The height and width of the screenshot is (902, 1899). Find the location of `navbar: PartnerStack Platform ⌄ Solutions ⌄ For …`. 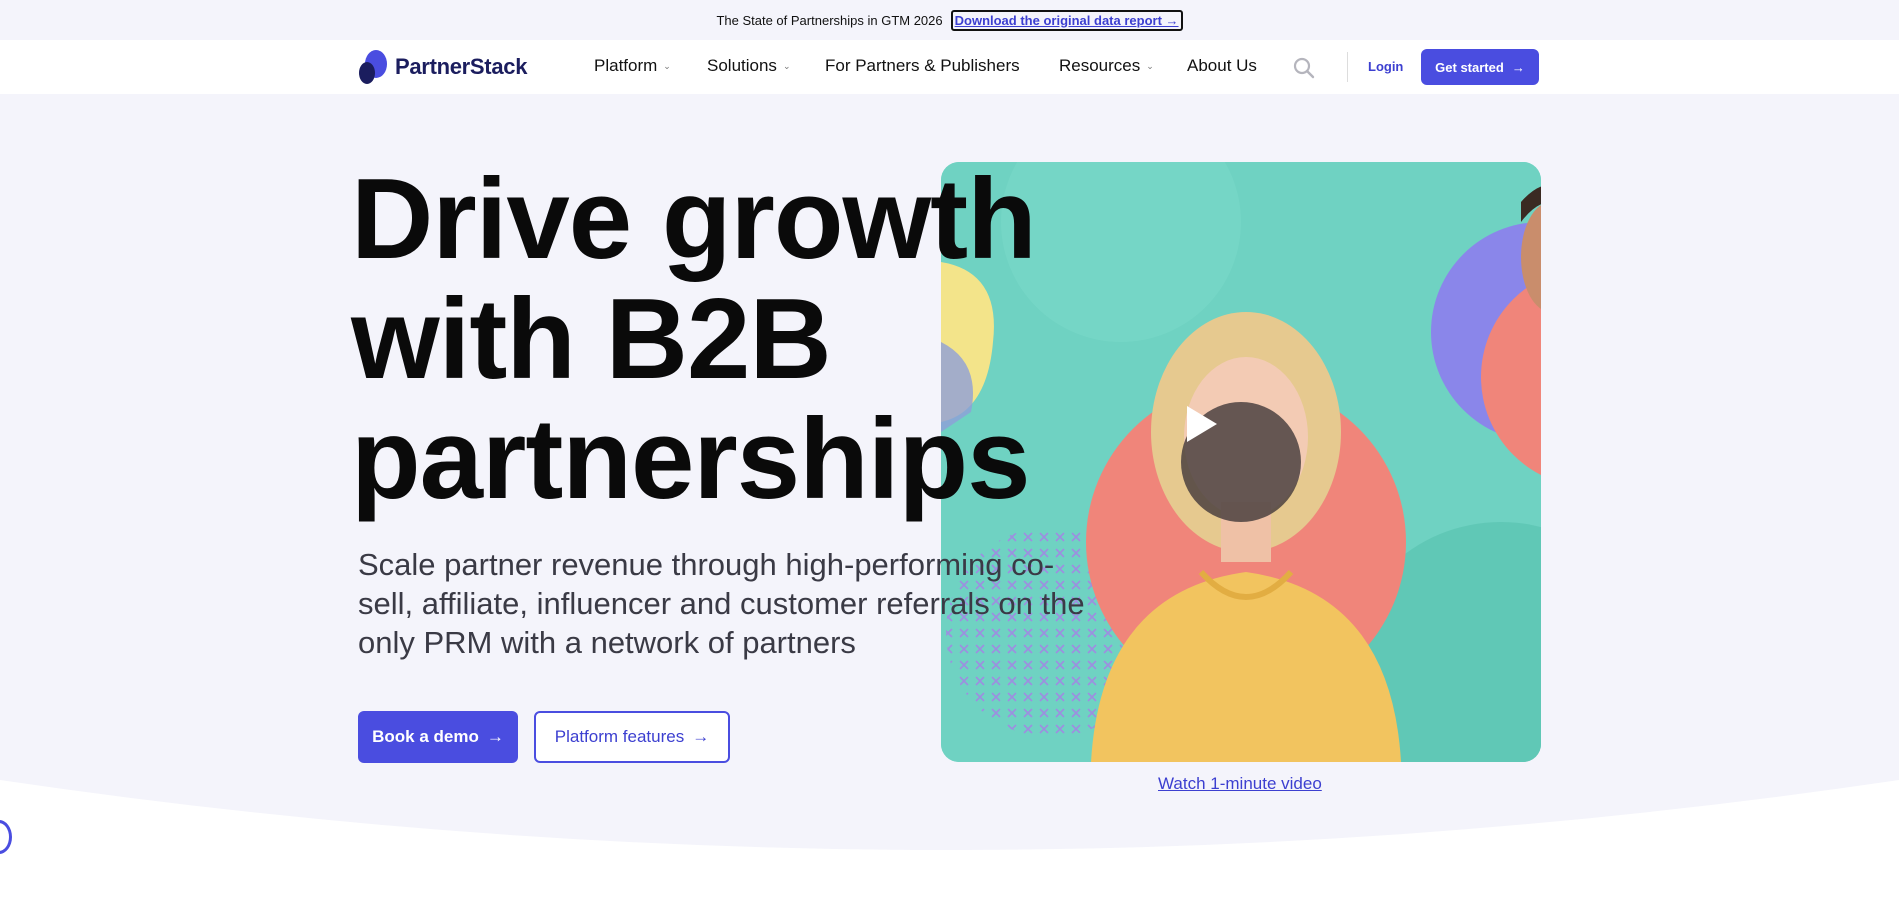

navbar: PartnerStack Platform ⌄ Solutions ⌄ For … is located at coordinates (949, 67).